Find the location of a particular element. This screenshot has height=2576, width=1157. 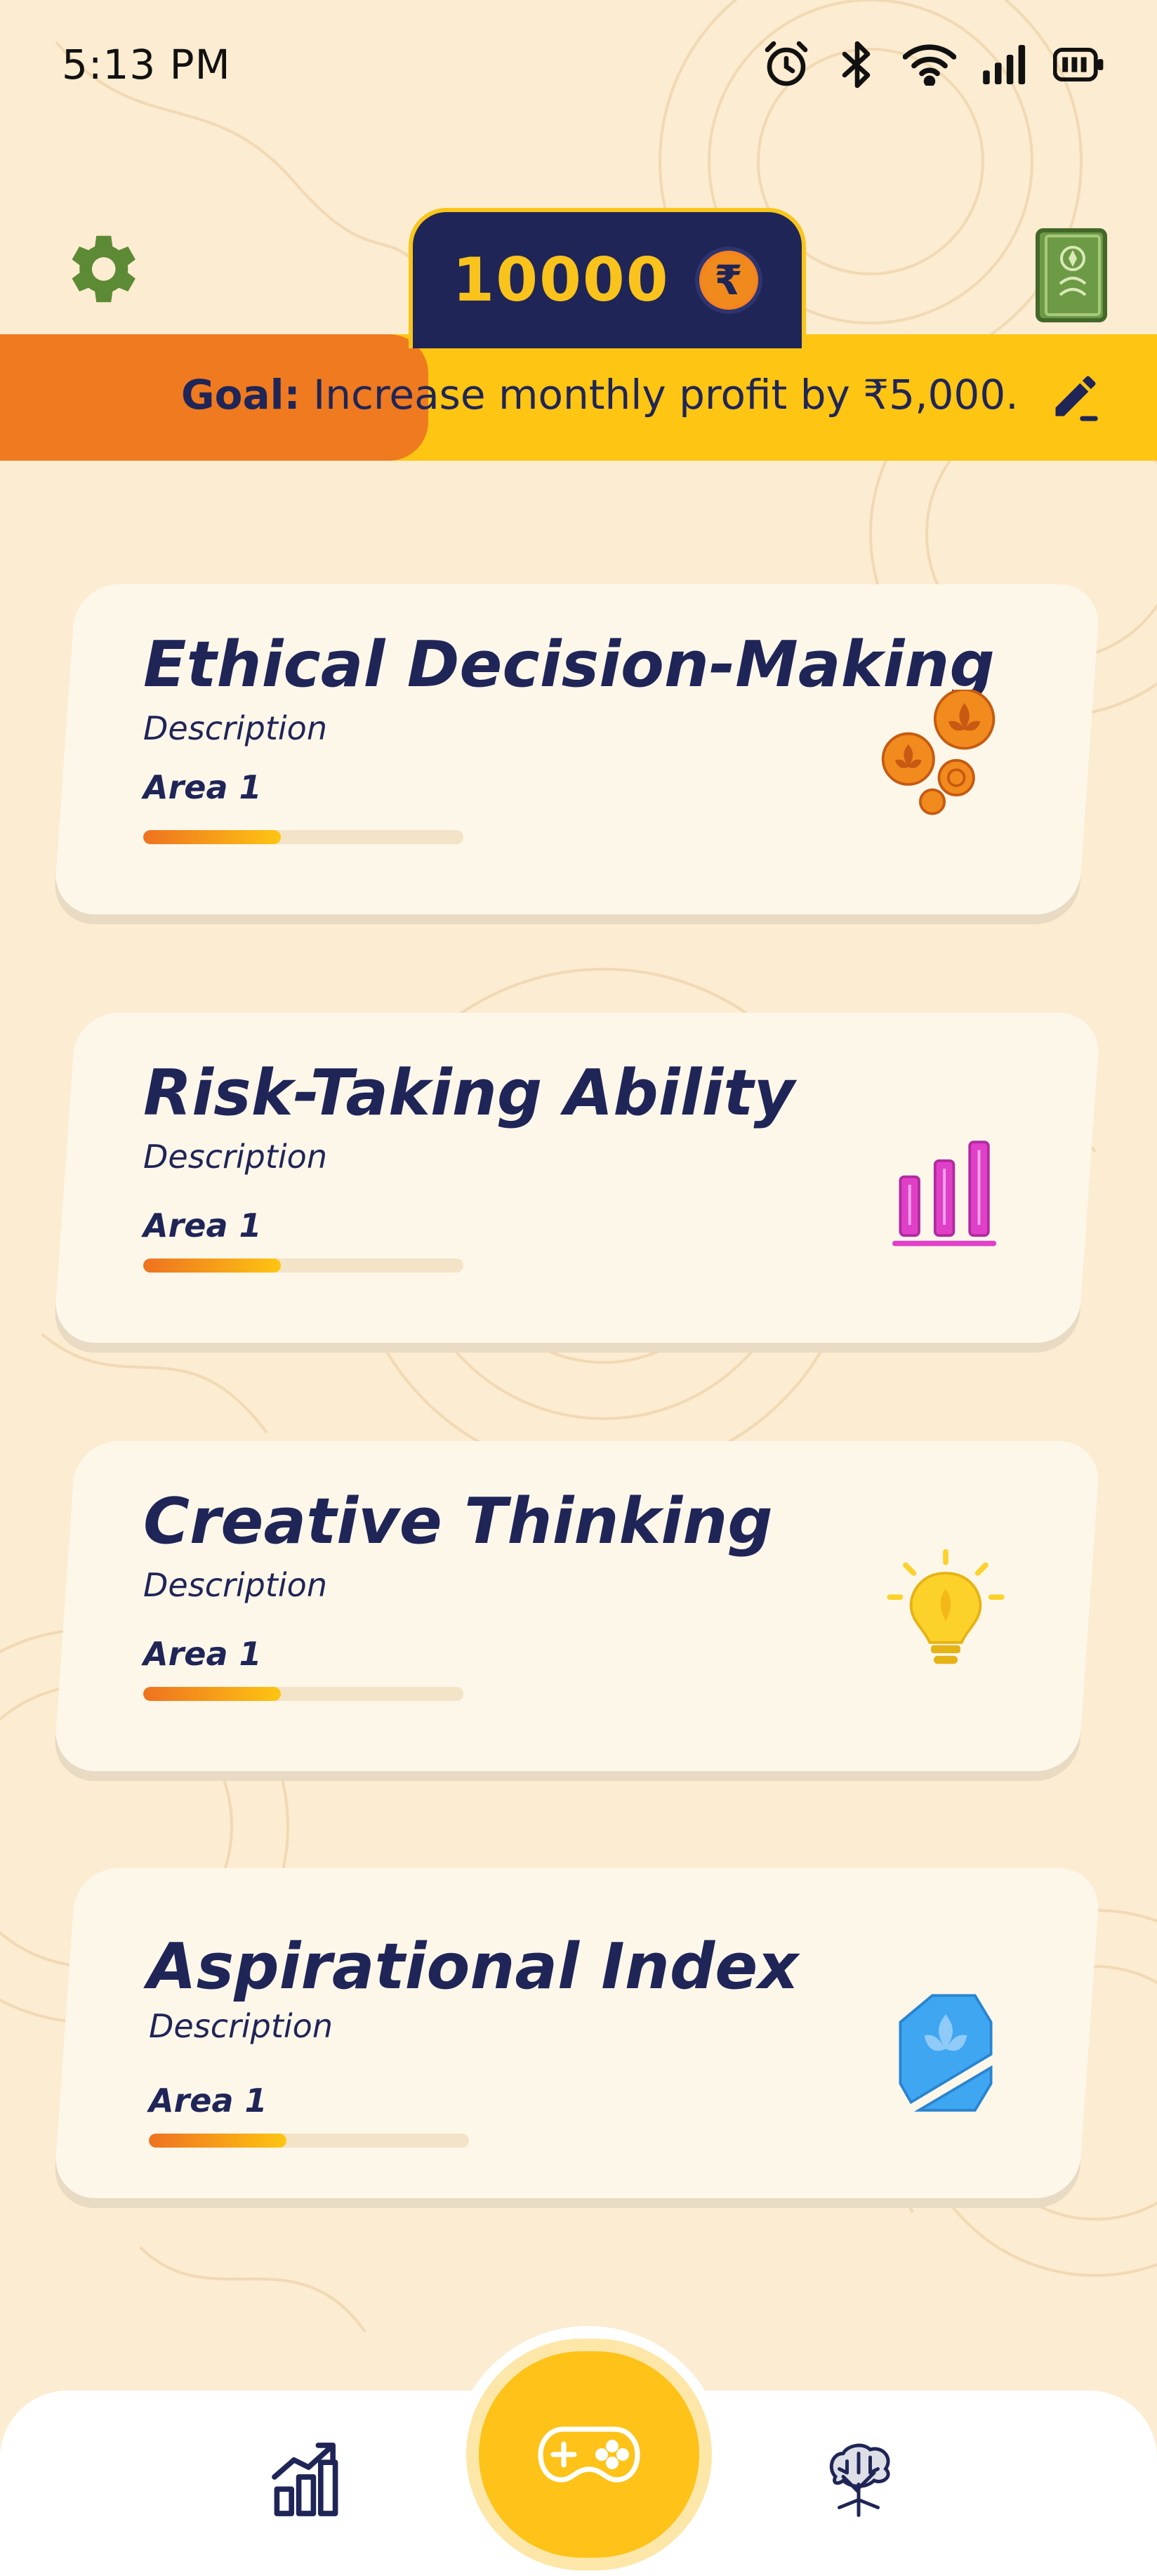

goal-text: Goal: Increase monthly profit by ₹5,000. is located at coordinates (600, 395).